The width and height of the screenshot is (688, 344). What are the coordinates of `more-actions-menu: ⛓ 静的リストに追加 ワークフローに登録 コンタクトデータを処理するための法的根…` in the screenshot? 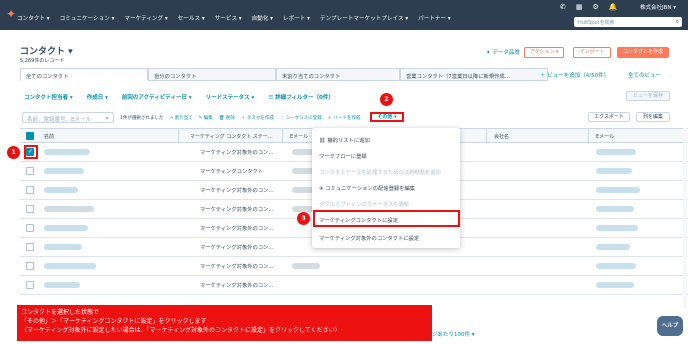 It's located at (386, 188).